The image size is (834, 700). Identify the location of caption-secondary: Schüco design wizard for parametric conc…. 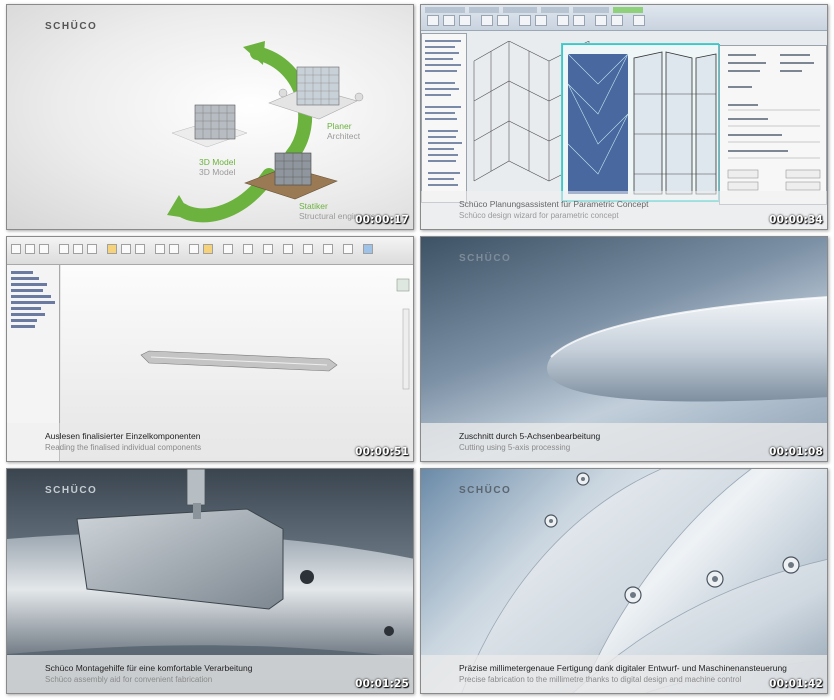
(539, 215).